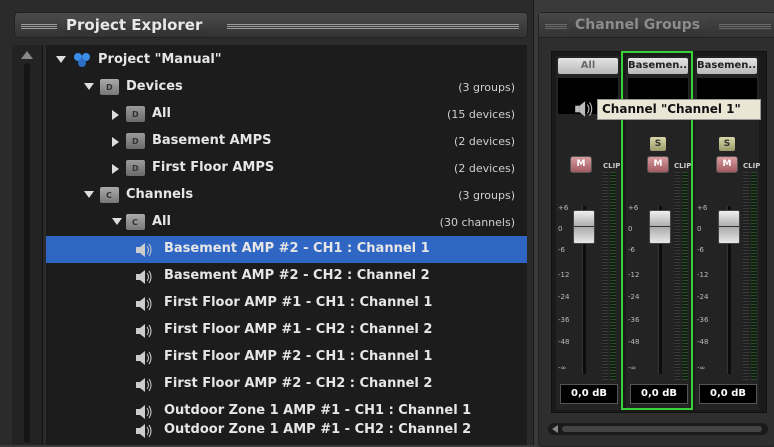  Describe the element at coordinates (27, 55) in the screenshot. I see `scroll-up-icon` at that location.